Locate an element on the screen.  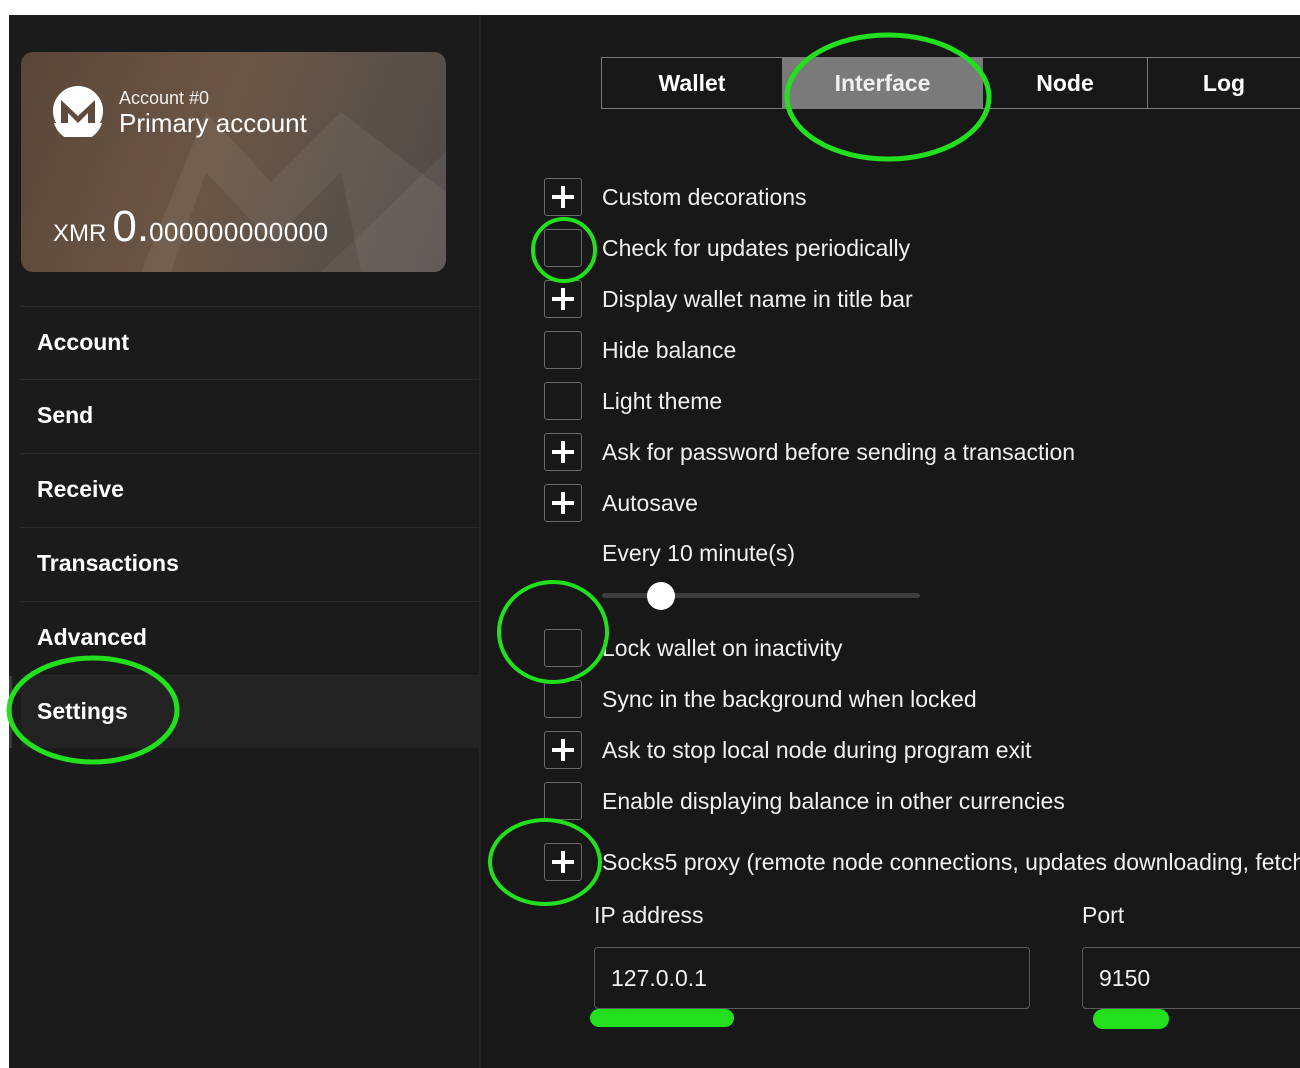
check-updates-checkbox is located at coordinates (563, 248).